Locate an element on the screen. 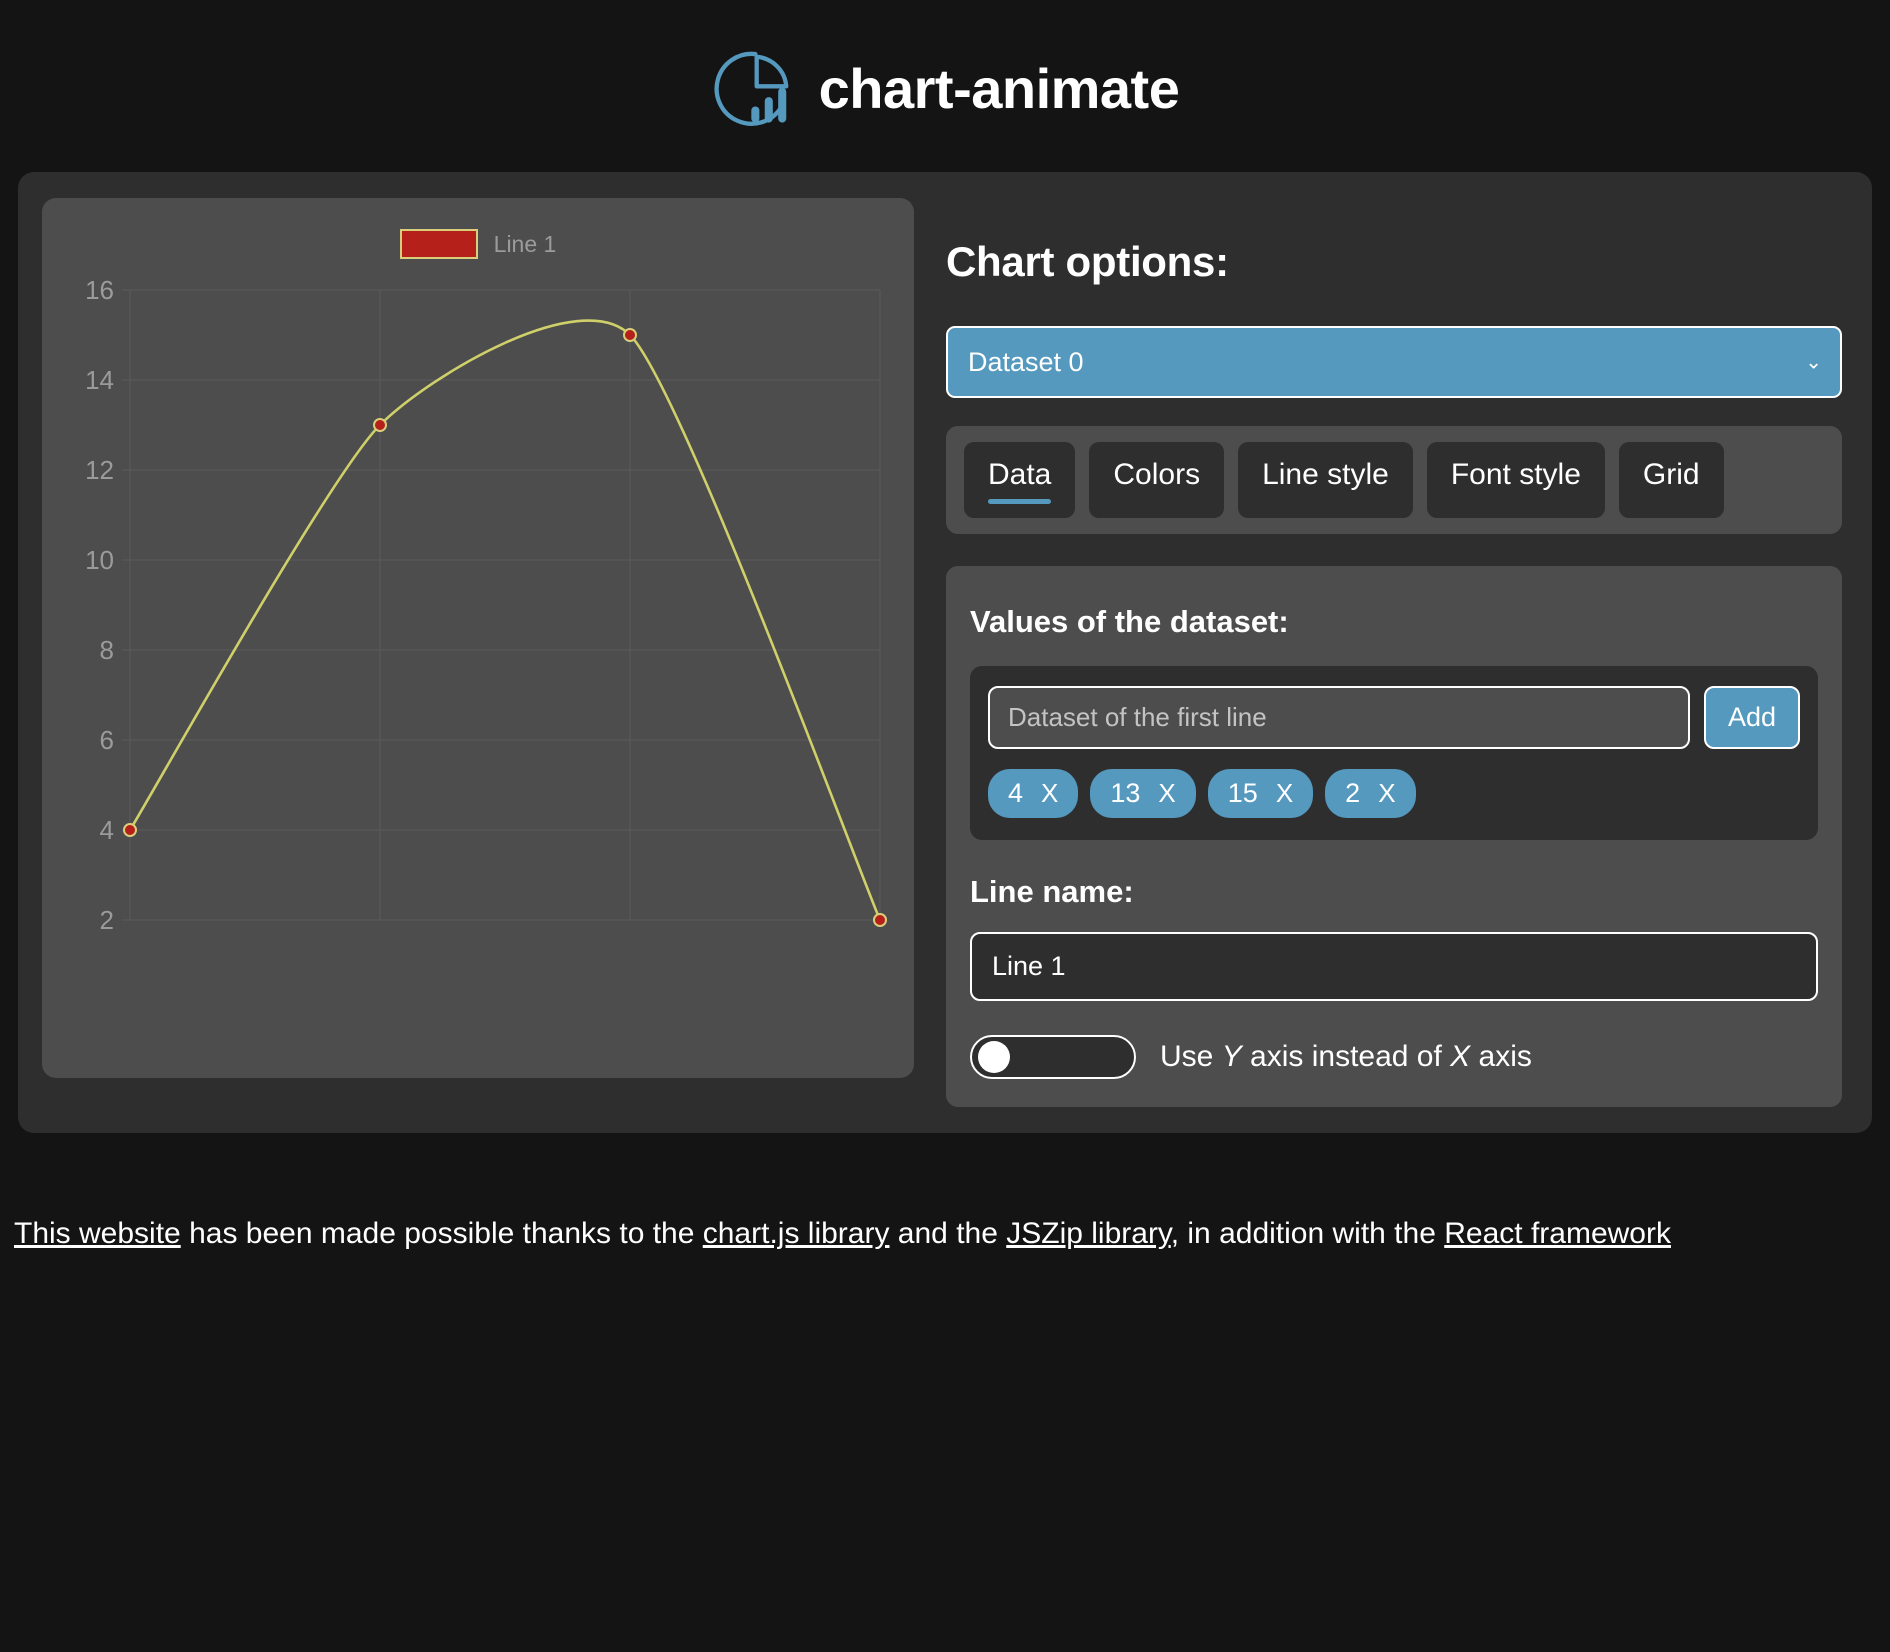 This screenshot has width=1890, height=1652. footer-text-2: and the is located at coordinates (948, 1234).